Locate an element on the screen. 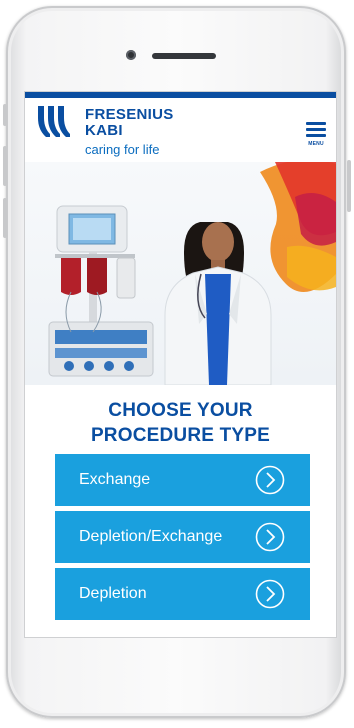 This screenshot has width=354, height=728. procedure-heading: CHOOSE YOUR PROCEDURE TYPE is located at coordinates (180, 423).